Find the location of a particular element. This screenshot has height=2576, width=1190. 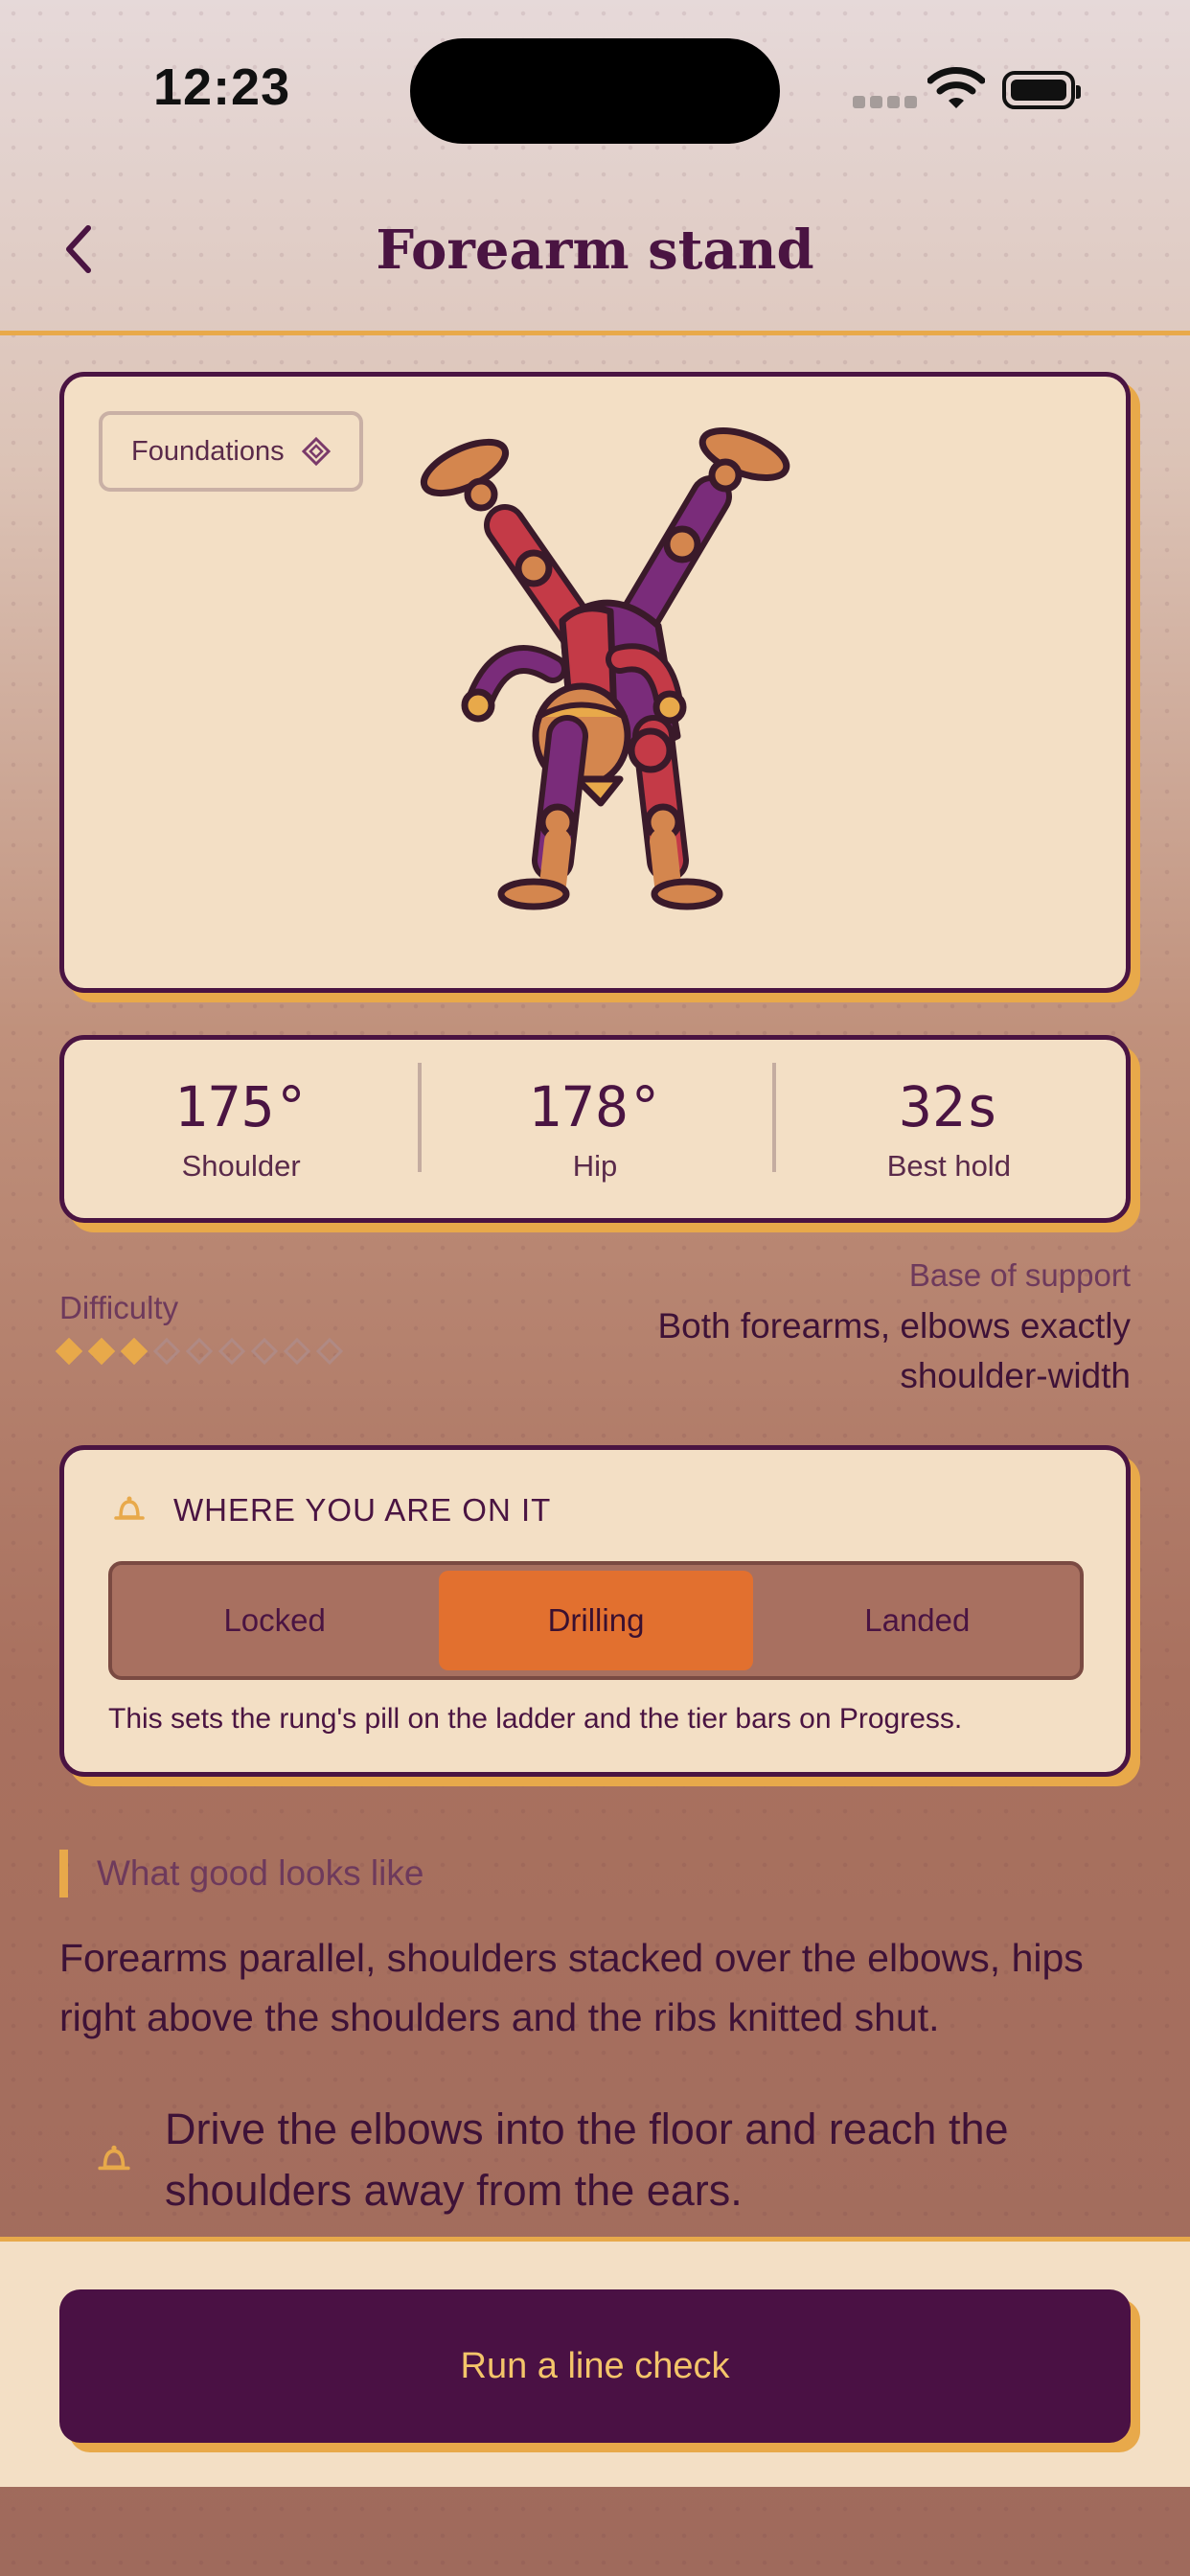

base-of-support-label: Base of support is located at coordinates (1019, 1275).